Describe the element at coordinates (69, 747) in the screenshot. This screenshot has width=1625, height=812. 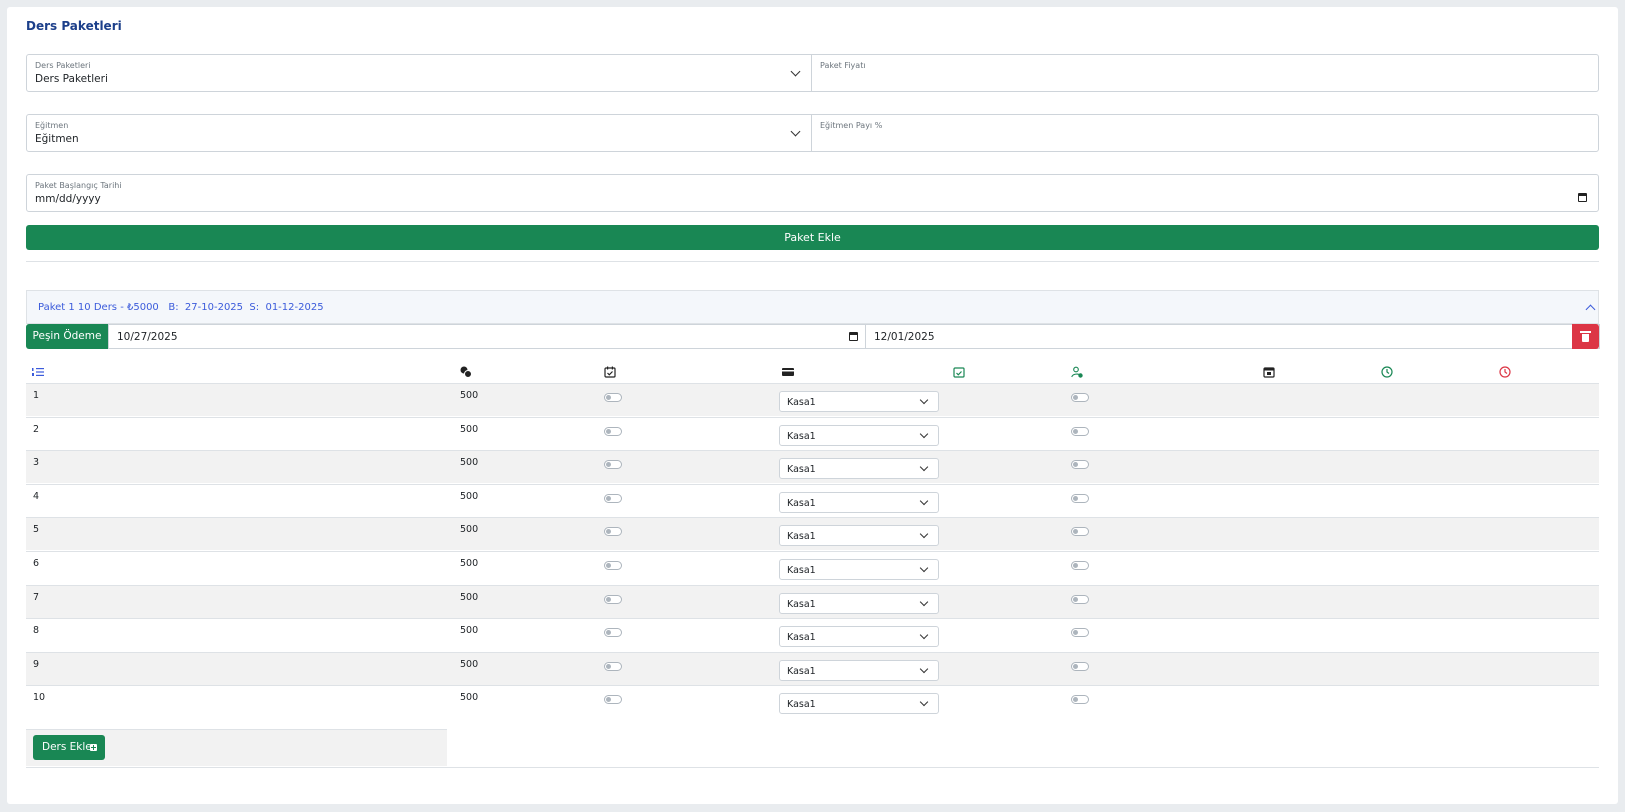
I see `add-lesson-button: Ders Ekle` at that location.